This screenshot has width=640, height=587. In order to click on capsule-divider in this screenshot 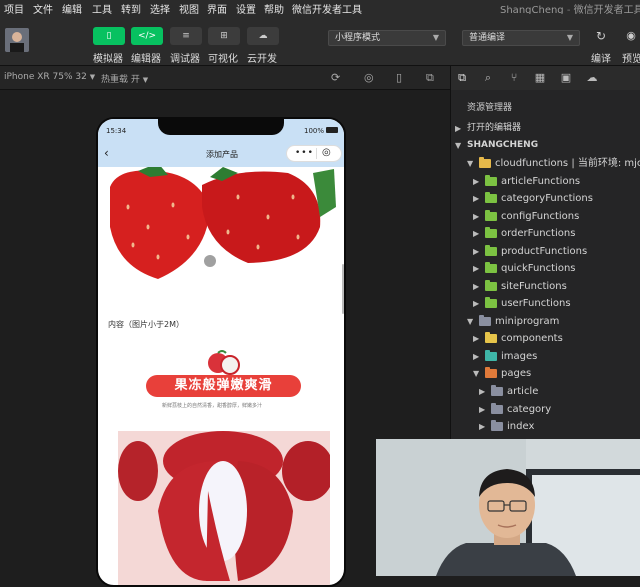, I will do `click(316, 153)`.